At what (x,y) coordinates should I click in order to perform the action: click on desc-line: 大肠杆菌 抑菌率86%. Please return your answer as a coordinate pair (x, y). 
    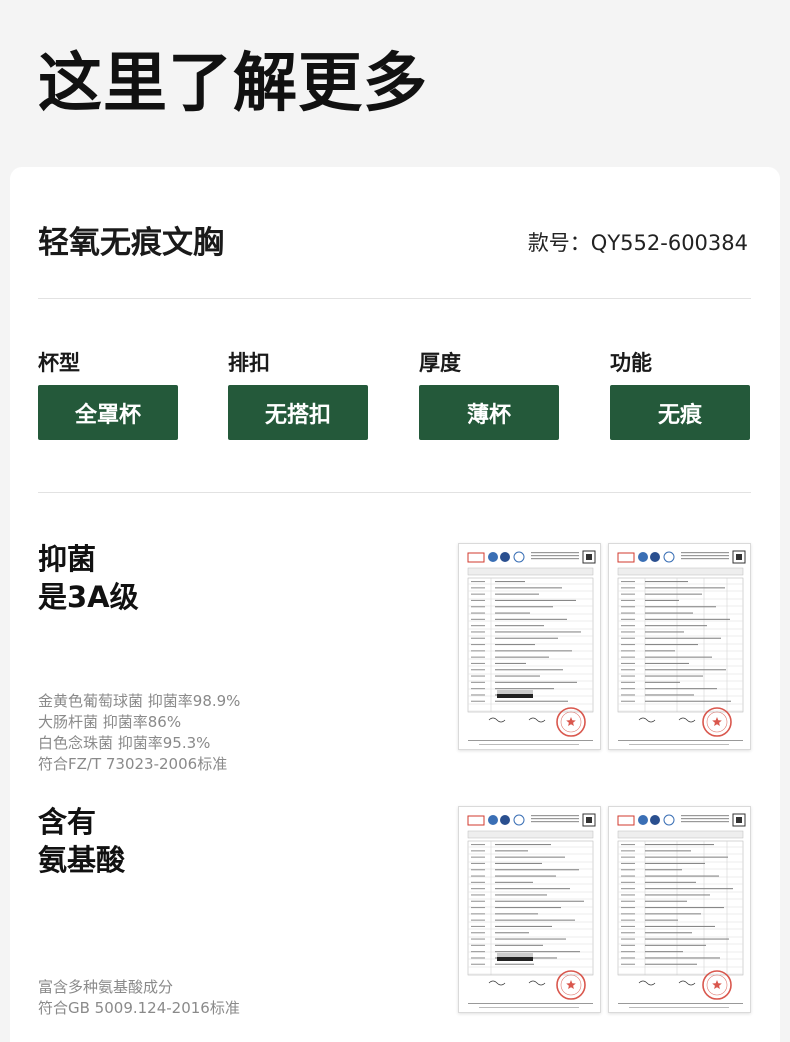
    Looking at the image, I should click on (110, 722).